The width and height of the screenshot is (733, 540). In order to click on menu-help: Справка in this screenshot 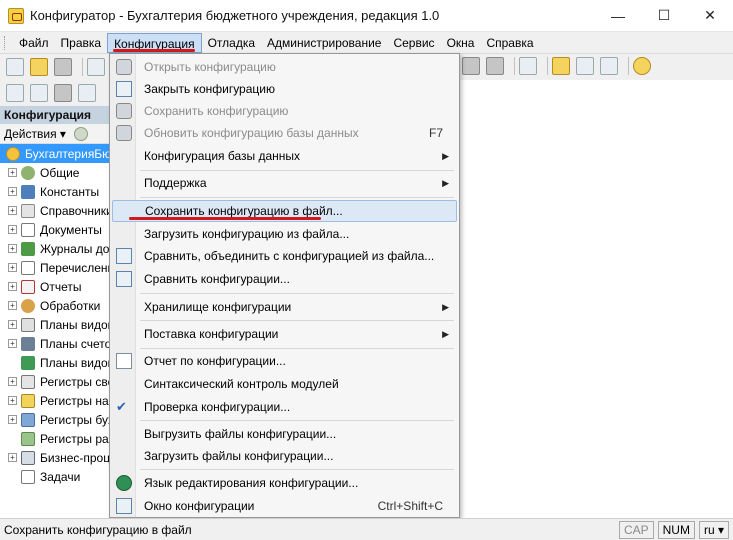, I will do `click(509, 43)`.